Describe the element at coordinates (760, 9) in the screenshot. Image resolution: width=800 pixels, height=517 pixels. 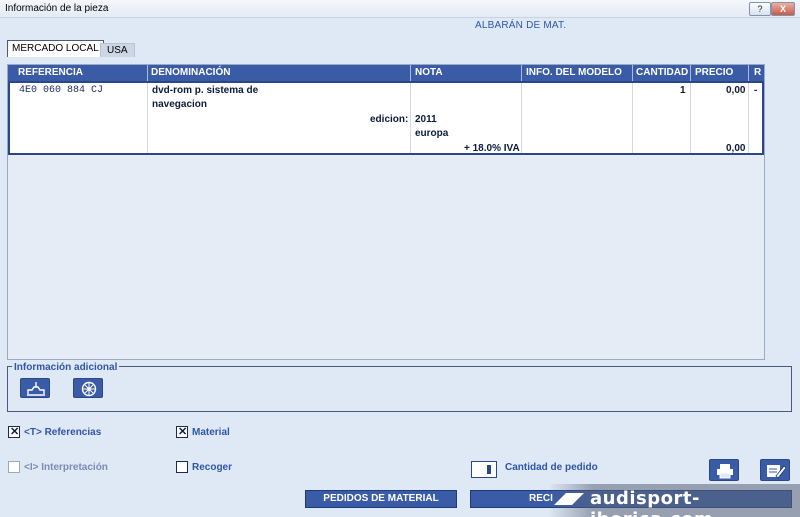
I see `help-button: ?` at that location.